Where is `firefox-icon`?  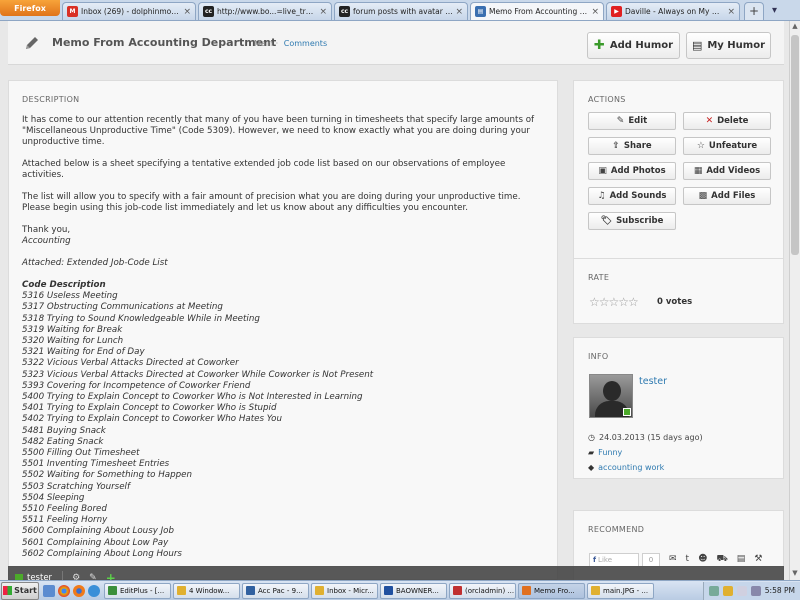 firefox-icon is located at coordinates (79, 590).